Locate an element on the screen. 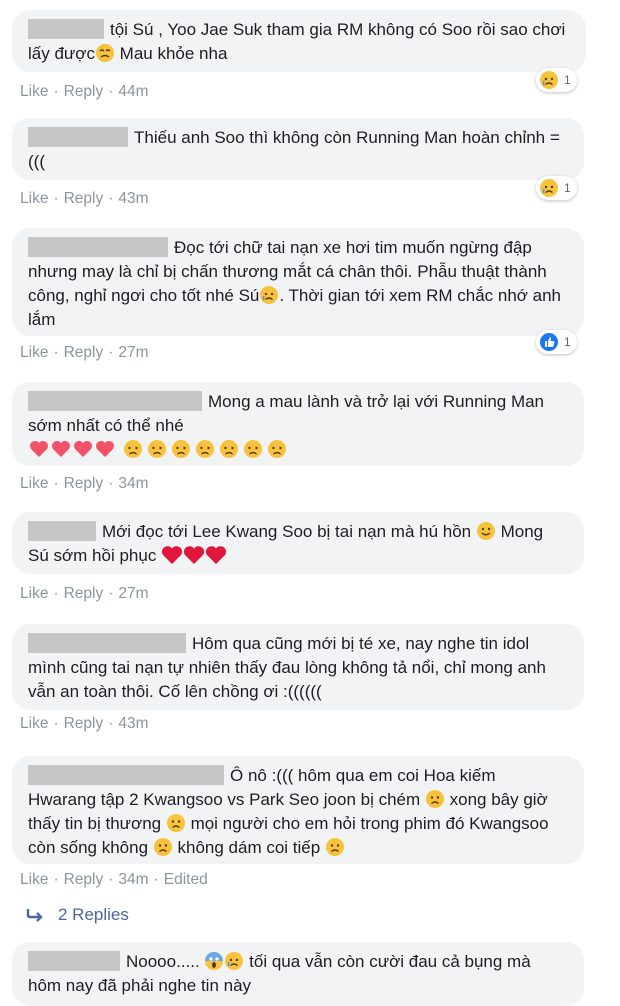 The image size is (620, 1006). heart-emoji-row is located at coordinates (158, 449).